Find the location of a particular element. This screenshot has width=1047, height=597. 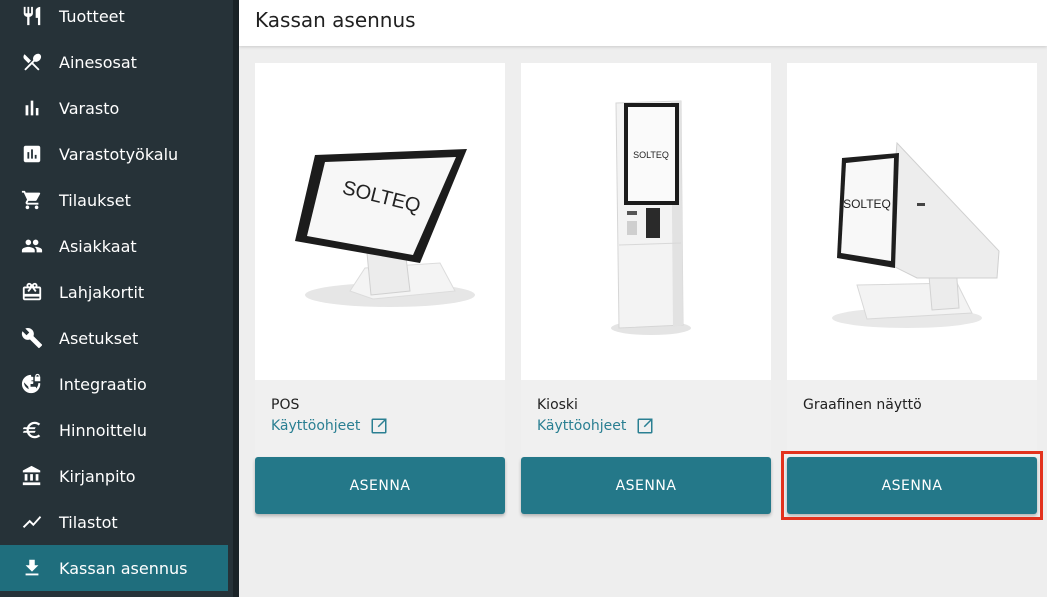

bar-chart-icon is located at coordinates (32, 108).